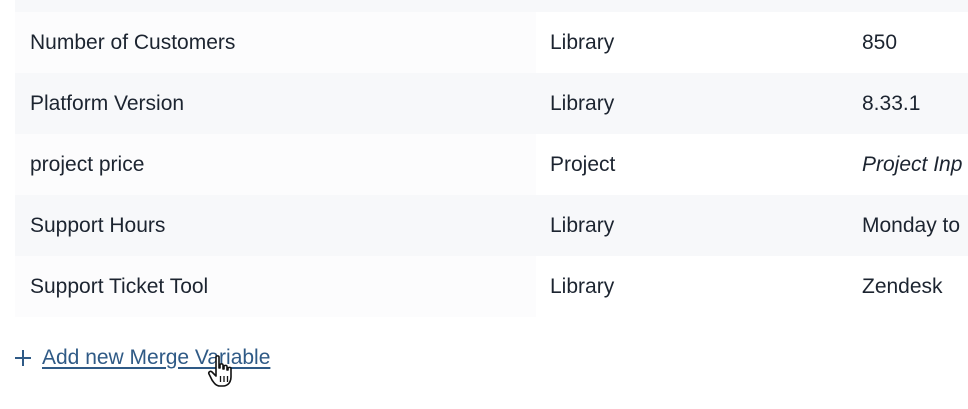 This screenshot has height=409, width=968. What do you see at coordinates (219, 371) in the screenshot?
I see `hand-pointer-cursor-icon` at bounding box center [219, 371].